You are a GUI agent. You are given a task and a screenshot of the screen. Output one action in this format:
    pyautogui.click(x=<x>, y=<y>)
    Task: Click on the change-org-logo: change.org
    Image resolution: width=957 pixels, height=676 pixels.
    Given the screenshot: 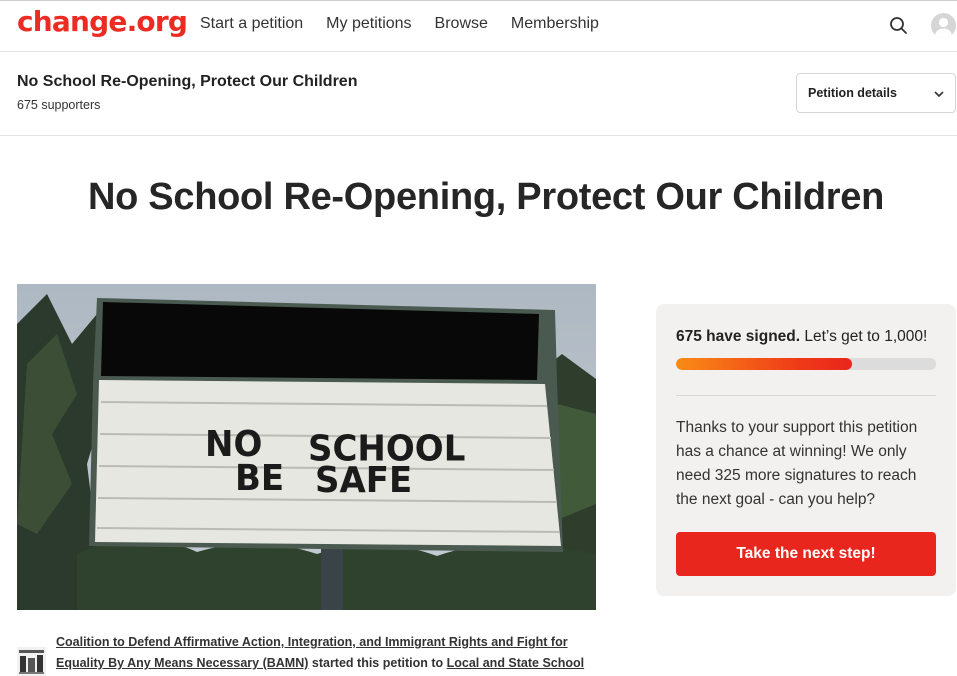 What is the action you would take?
    pyautogui.click(x=102, y=22)
    